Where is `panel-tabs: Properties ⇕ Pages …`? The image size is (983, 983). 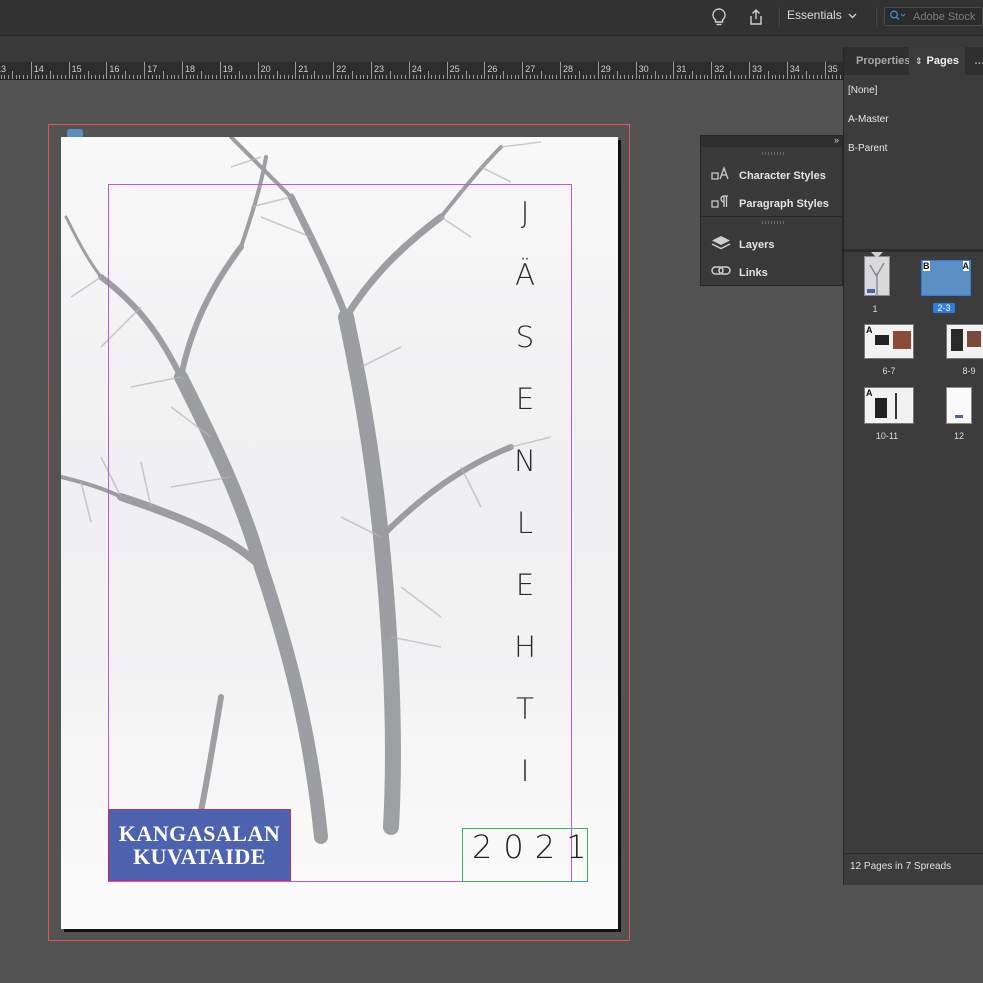 panel-tabs: Properties ⇕ Pages … is located at coordinates (913, 61).